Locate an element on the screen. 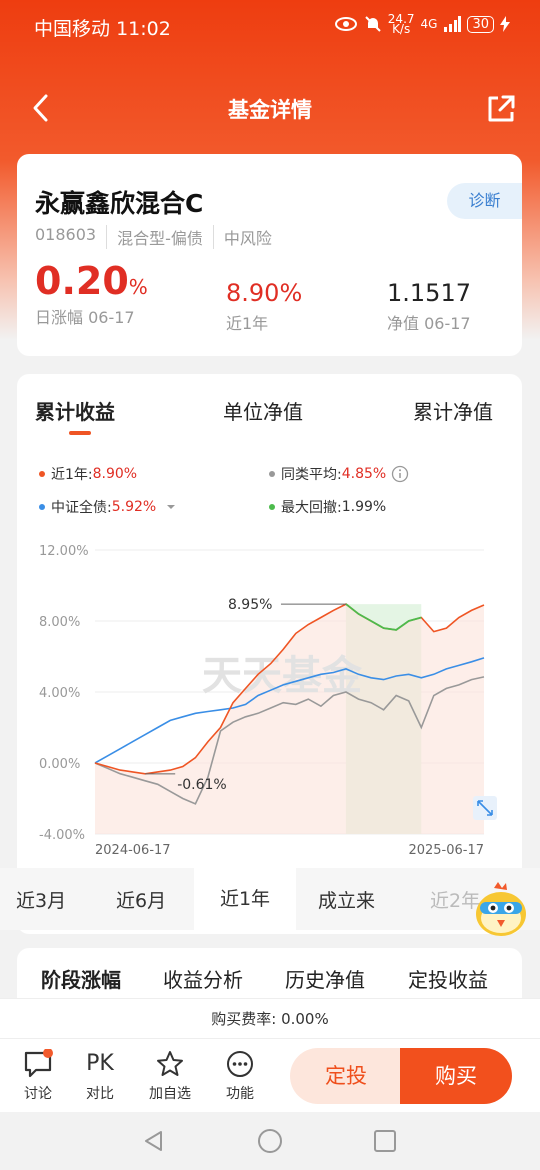 Image resolution: width=540 pixels, height=1170 pixels. diagnose-button: 诊断 is located at coordinates (484, 201).